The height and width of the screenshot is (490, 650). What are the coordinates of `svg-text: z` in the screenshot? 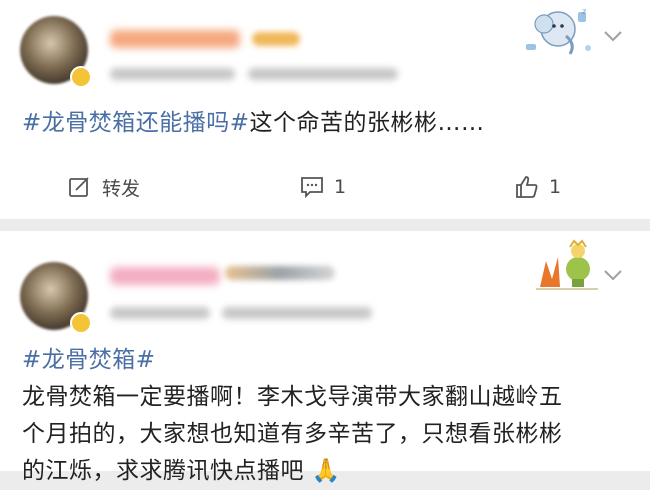 It's located at (584, 11).